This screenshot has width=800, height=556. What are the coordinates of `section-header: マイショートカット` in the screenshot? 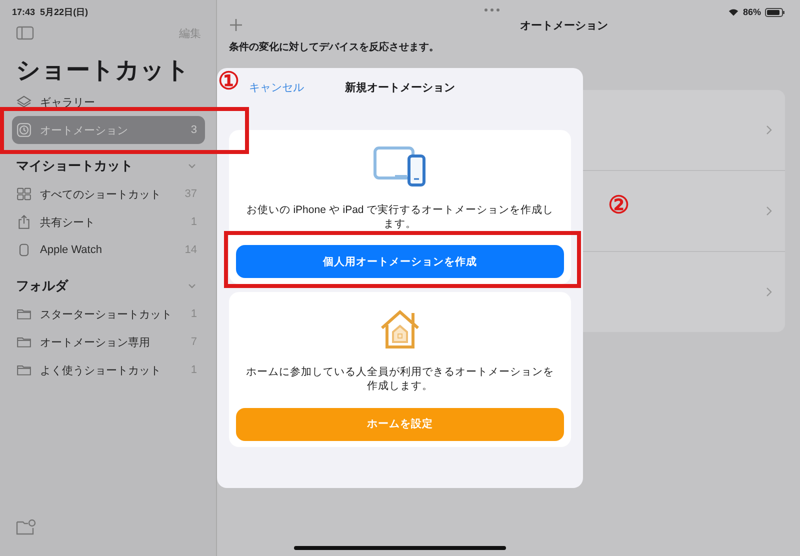 It's located at (74, 166).